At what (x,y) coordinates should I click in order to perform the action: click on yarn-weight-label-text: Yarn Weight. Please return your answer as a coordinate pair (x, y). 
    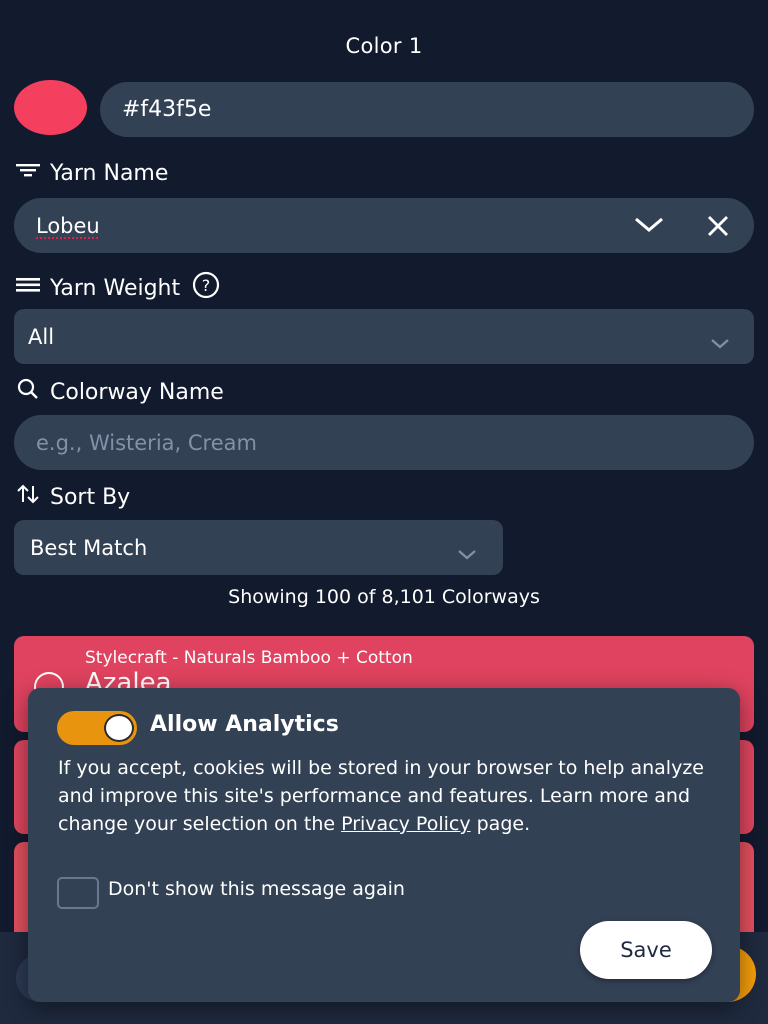
    Looking at the image, I should click on (115, 288).